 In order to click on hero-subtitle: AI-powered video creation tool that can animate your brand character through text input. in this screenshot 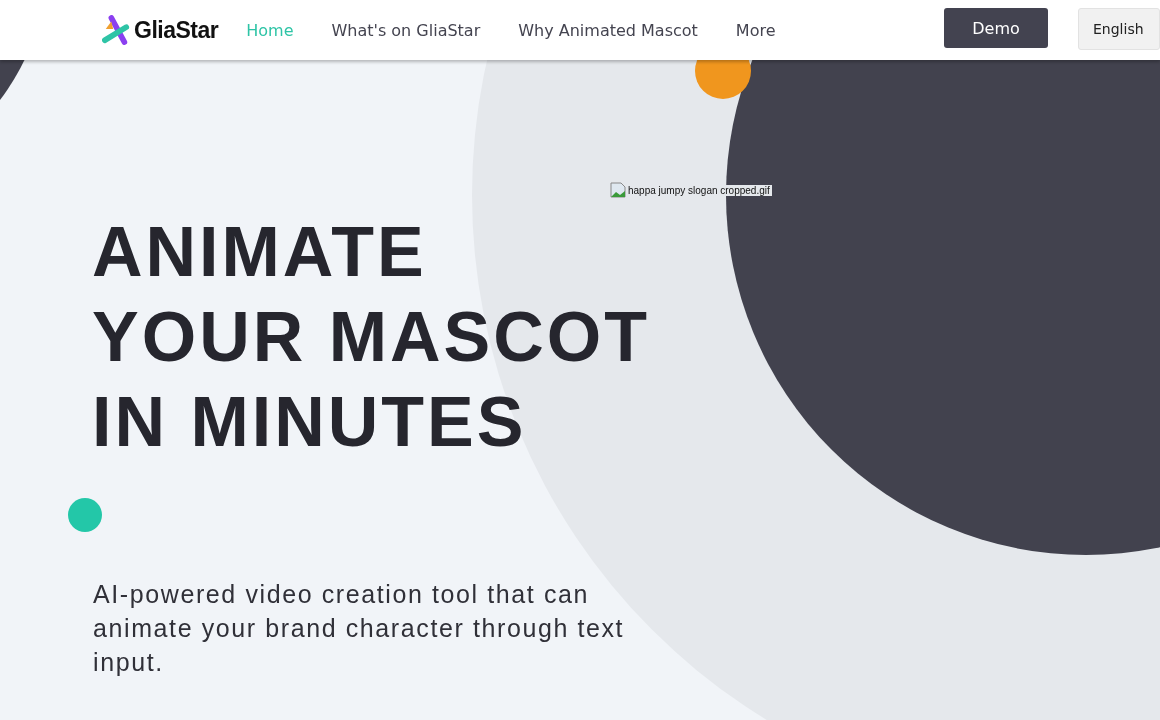, I will do `click(359, 628)`.